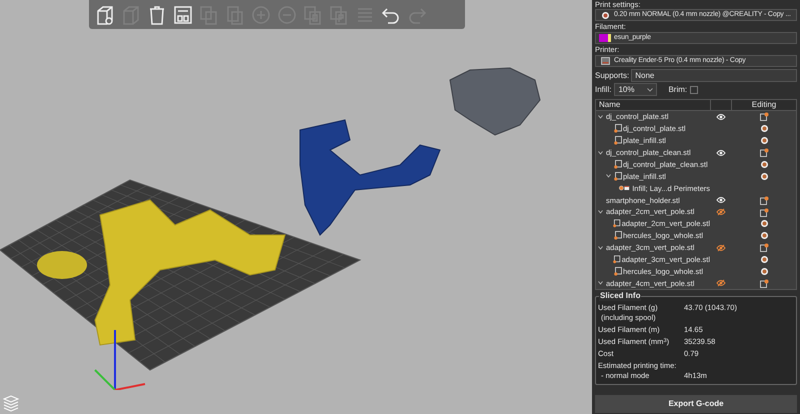 The width and height of the screenshot is (800, 414). Describe the element at coordinates (624, 188) in the screenshot. I see `infill-settings-icon` at that location.